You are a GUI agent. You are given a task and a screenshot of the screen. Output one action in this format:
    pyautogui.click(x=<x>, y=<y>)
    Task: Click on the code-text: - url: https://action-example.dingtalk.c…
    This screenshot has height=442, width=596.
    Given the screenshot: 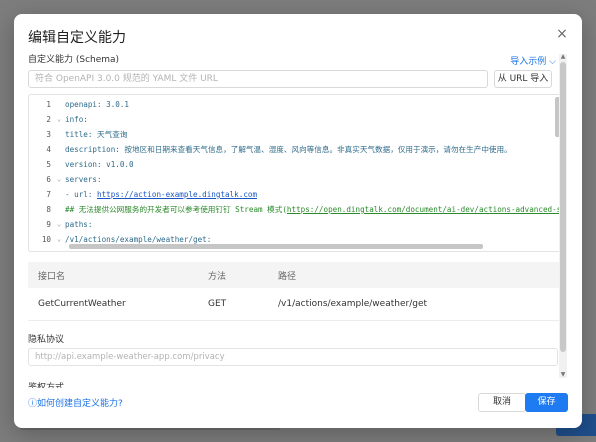 What is the action you would take?
    pyautogui.click(x=161, y=194)
    